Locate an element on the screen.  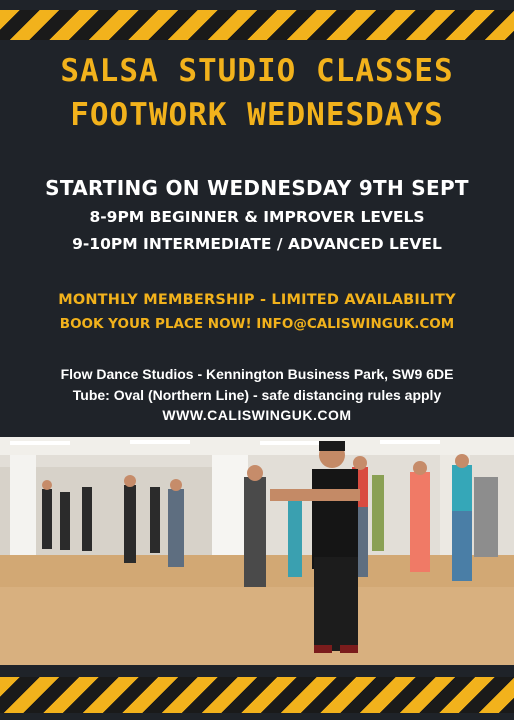
title-line-1: SALSA STUDIO CLASSES is located at coordinates (257, 71).